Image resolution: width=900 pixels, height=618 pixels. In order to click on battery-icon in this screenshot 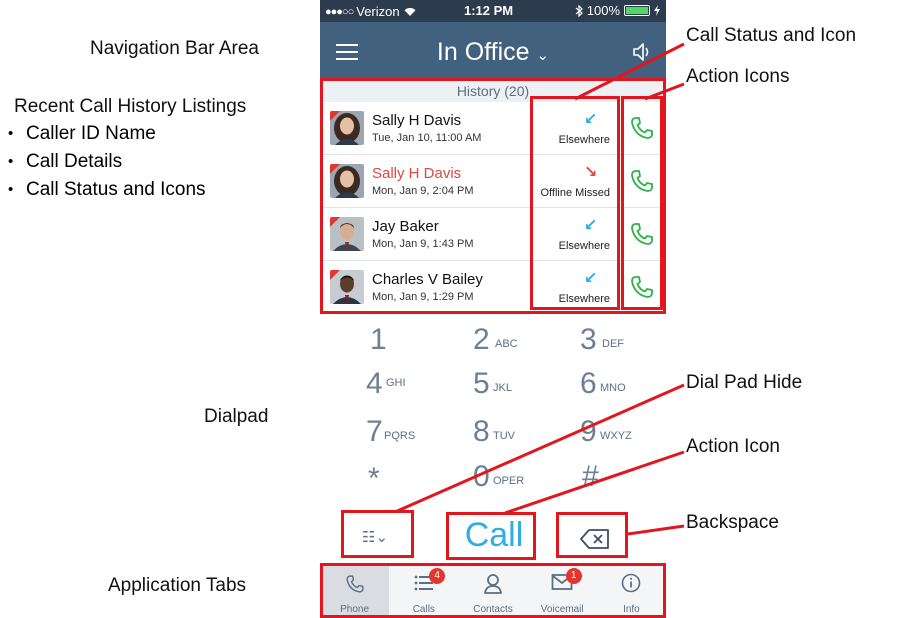, I will do `click(637, 10)`.